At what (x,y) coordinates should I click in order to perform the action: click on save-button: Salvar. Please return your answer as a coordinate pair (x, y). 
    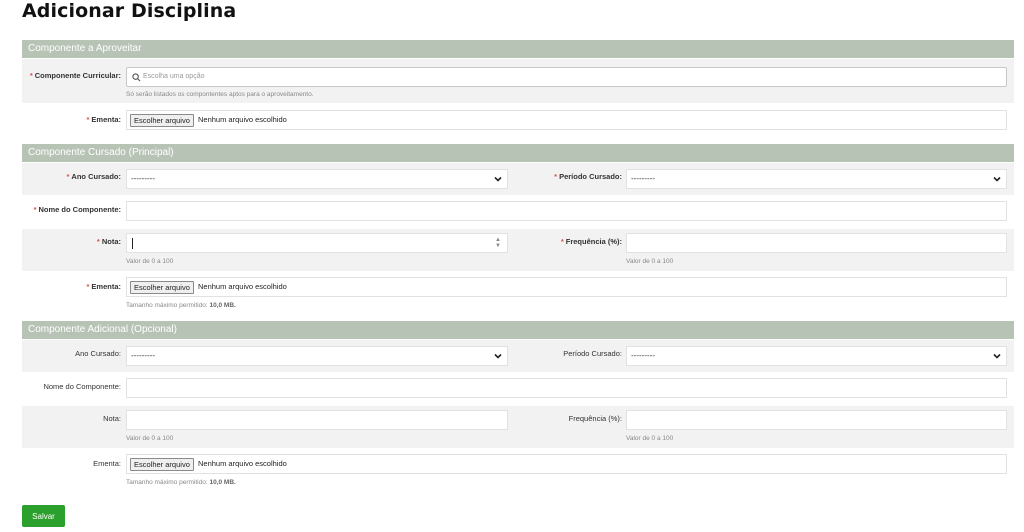
    Looking at the image, I should click on (43, 516).